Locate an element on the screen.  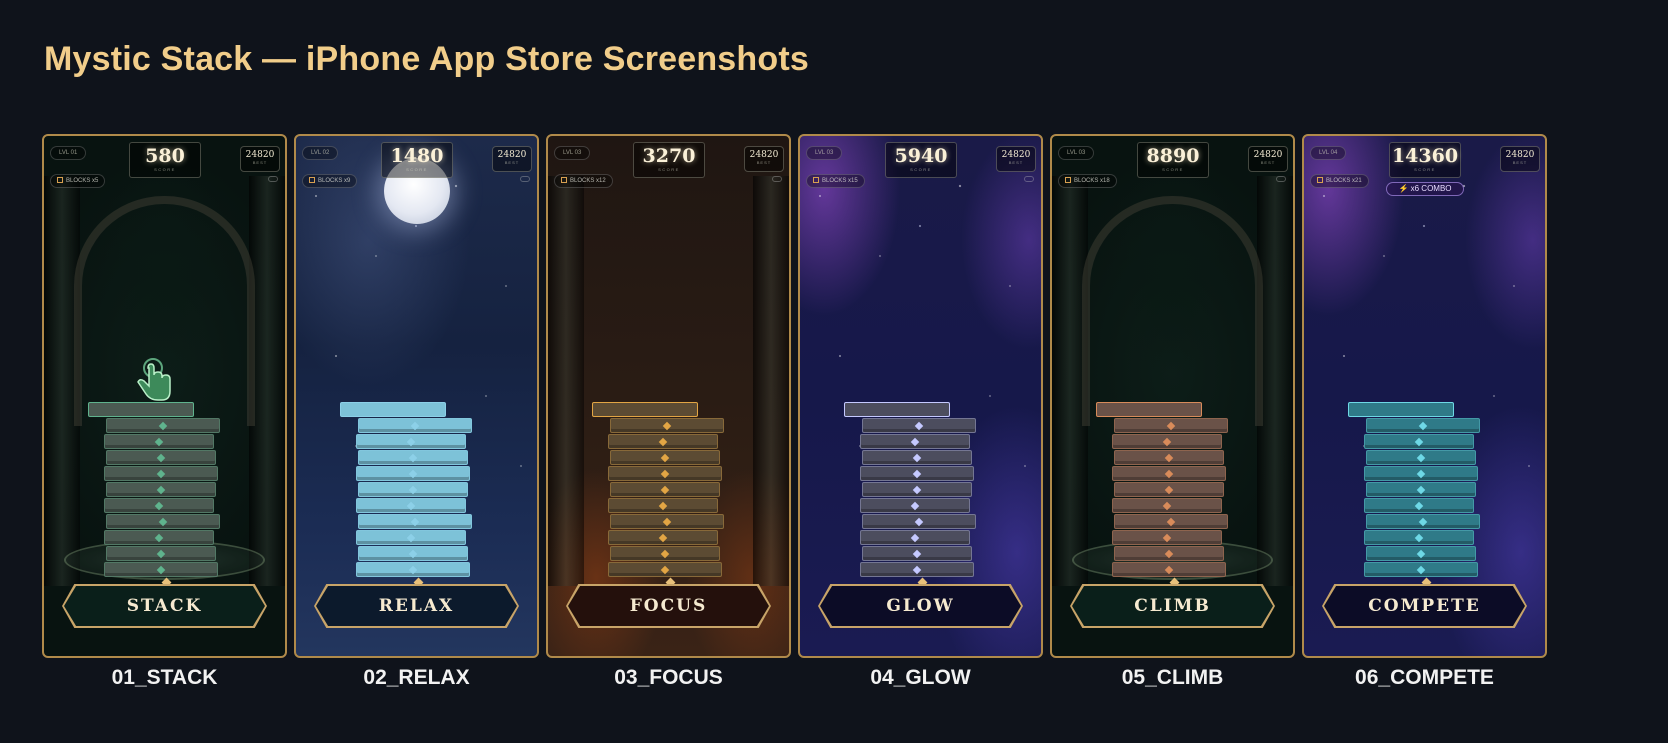
score-value: 580 is located at coordinates (165, 156).